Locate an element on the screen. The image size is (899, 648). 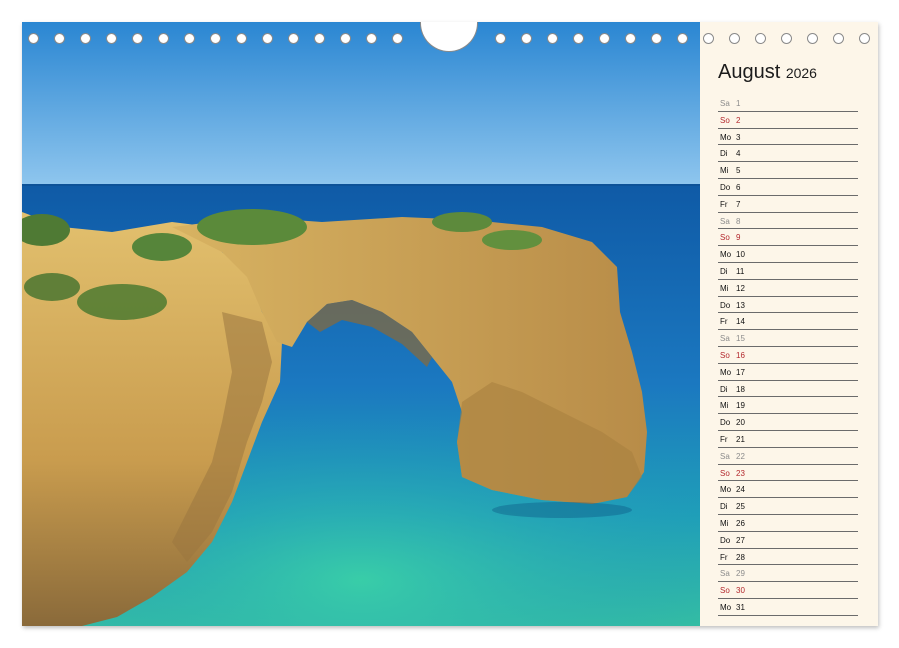
day-number: 26 is located at coordinates (740, 523).